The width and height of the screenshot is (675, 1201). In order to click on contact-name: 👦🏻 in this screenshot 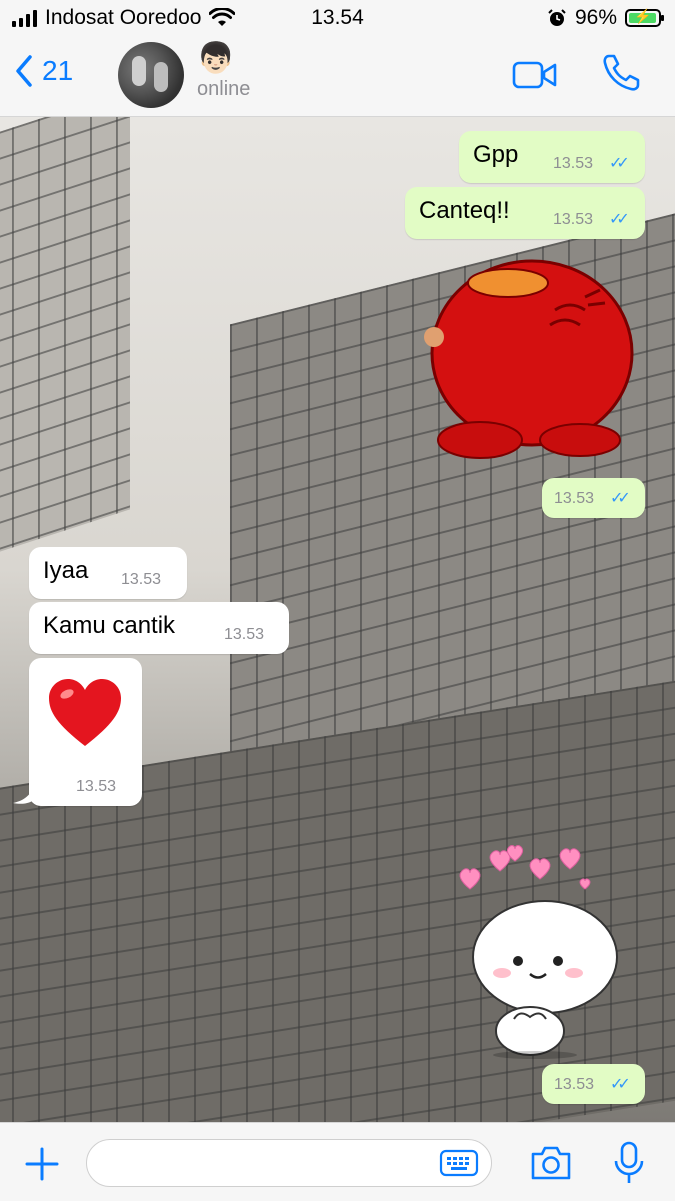, I will do `click(216, 58)`.